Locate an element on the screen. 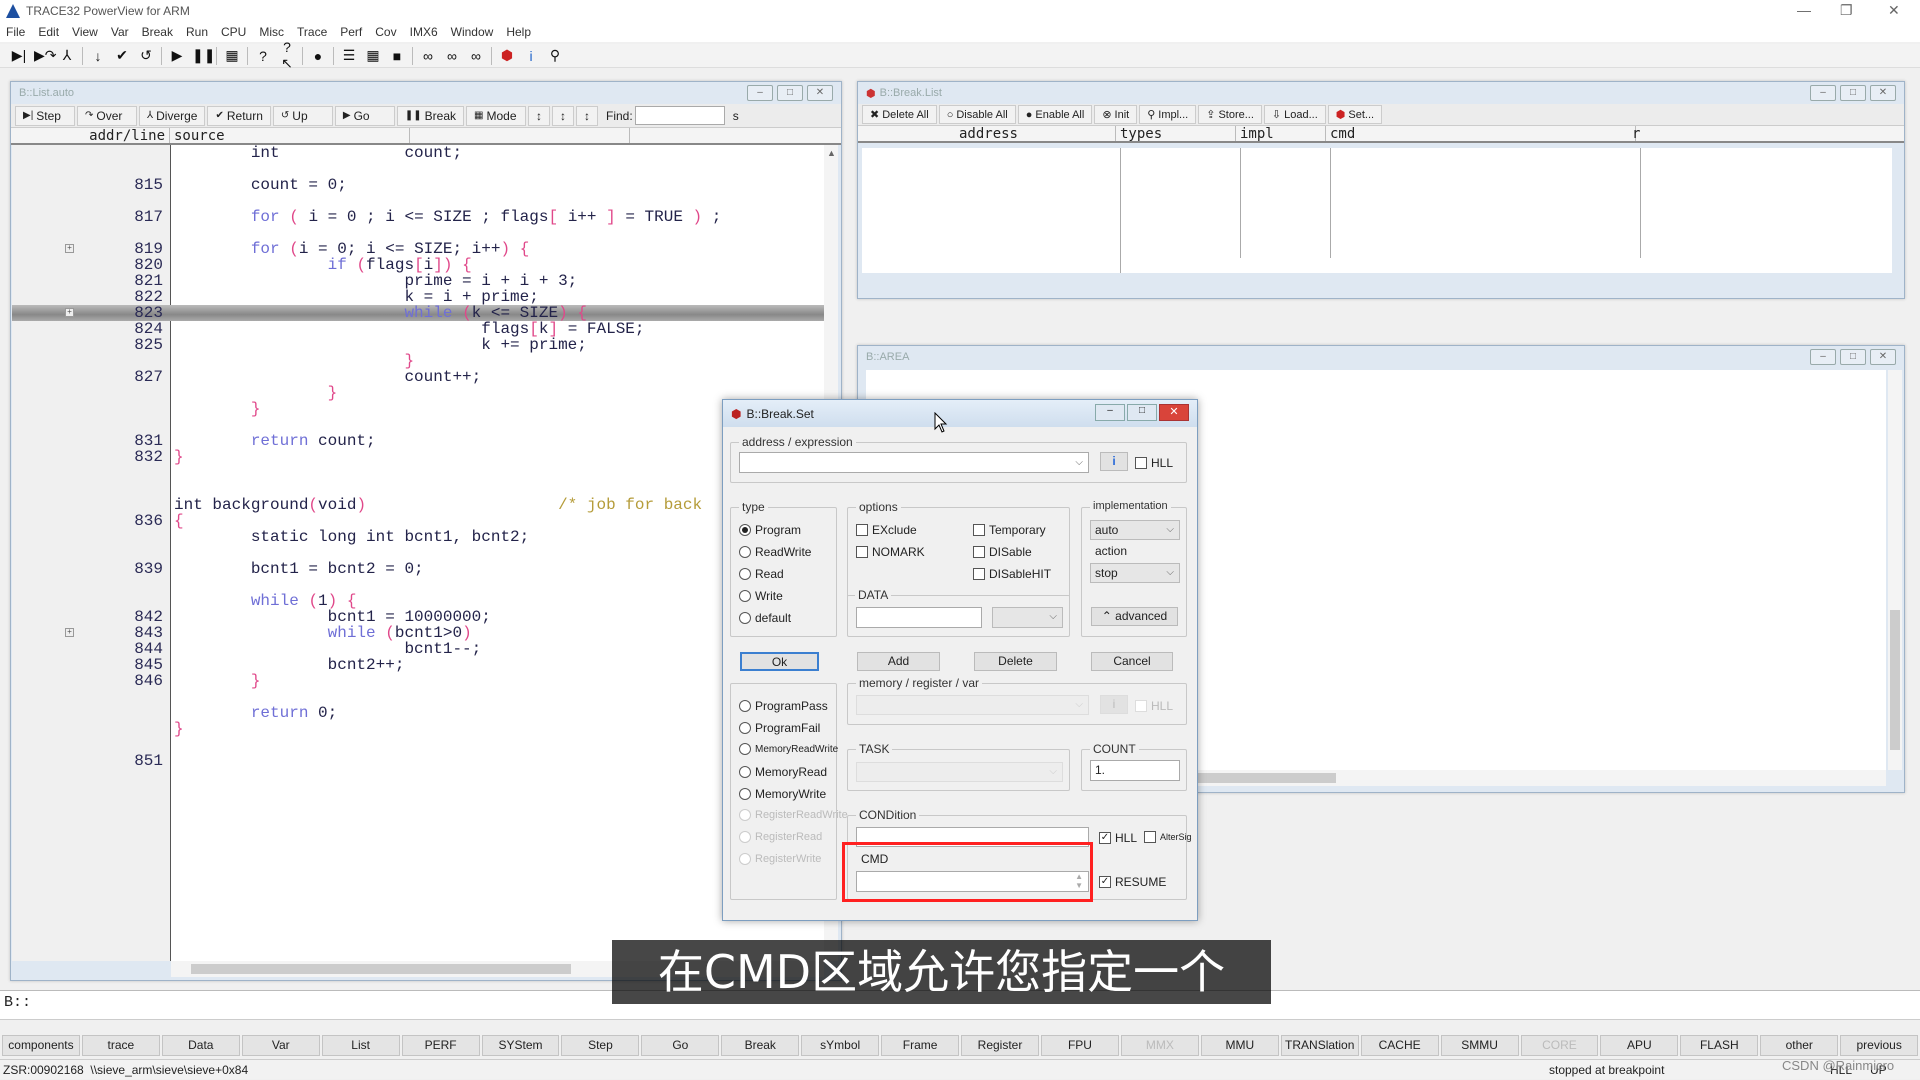  softkey-previous: previous is located at coordinates (1879, 1045).